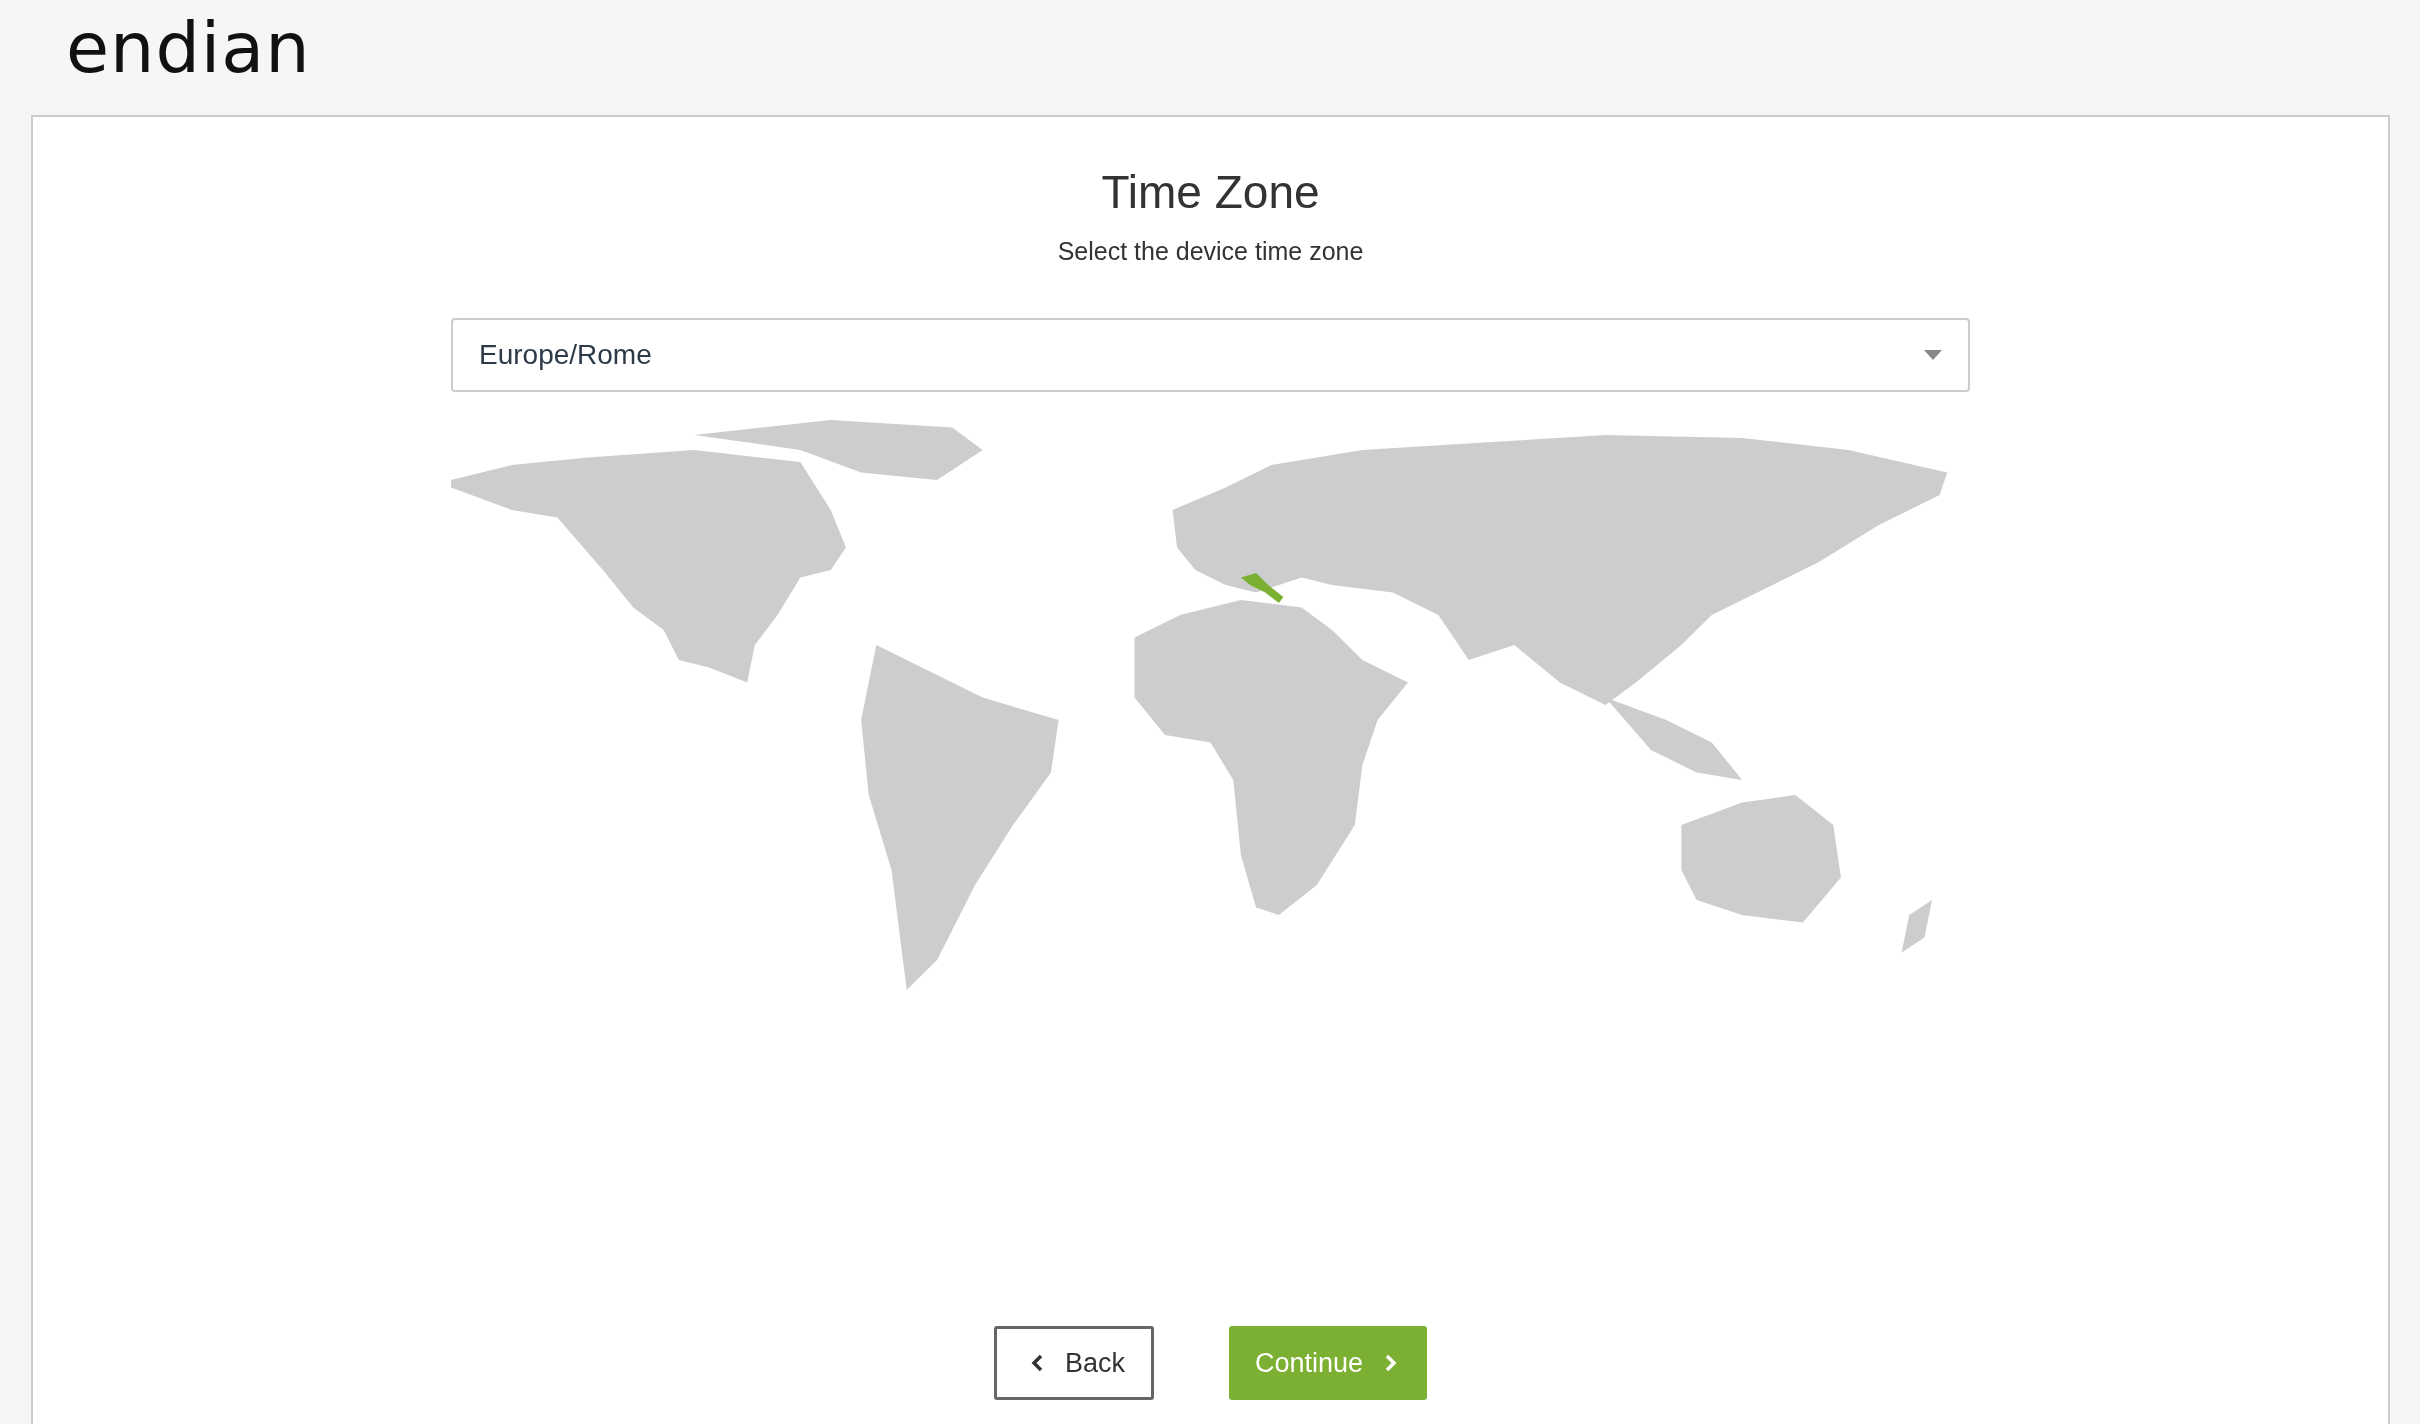 The image size is (2420, 1424). I want to click on timezone-select: Europe/Rome, so click(1210, 355).